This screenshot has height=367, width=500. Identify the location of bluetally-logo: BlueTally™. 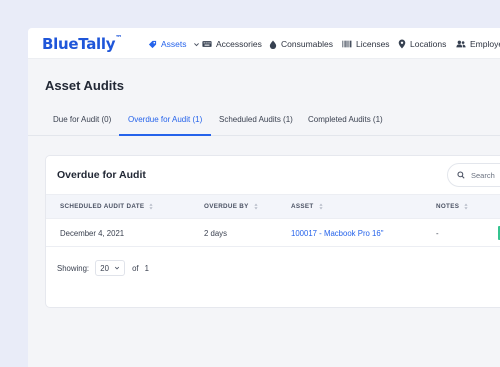
(82, 43).